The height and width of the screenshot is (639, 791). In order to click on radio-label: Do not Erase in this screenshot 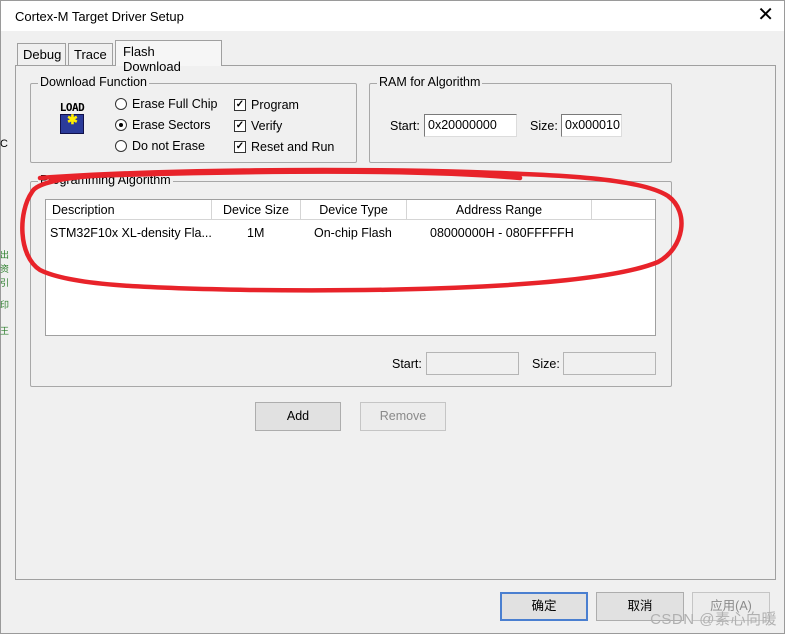, I will do `click(168, 146)`.